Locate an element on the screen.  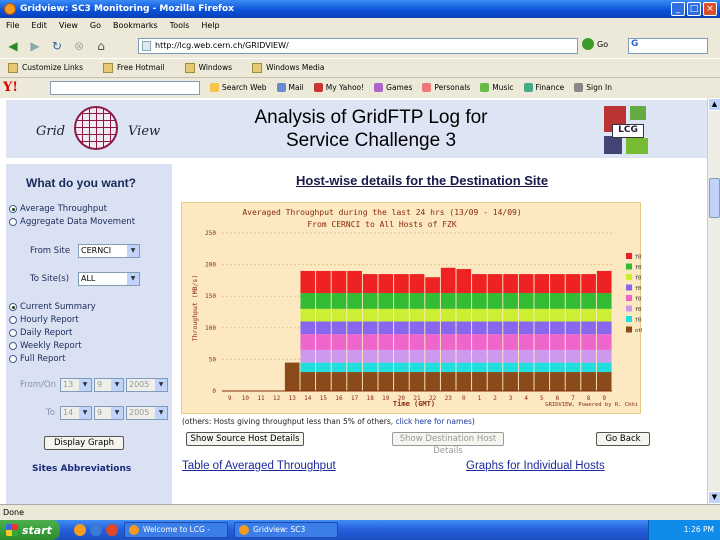
menu-help: Help is located at coordinates (210, 25).